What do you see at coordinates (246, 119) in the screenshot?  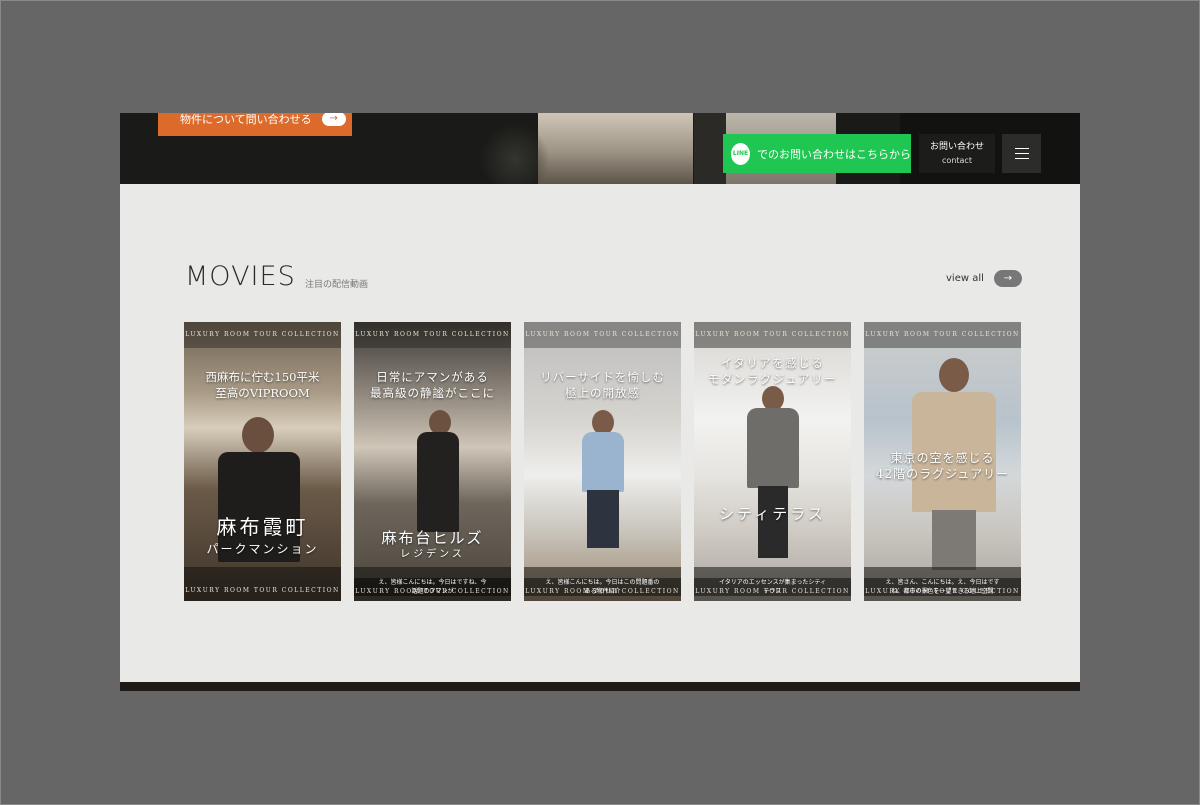 I see `property-inquiry-label: 物件について問い合わせる` at bounding box center [246, 119].